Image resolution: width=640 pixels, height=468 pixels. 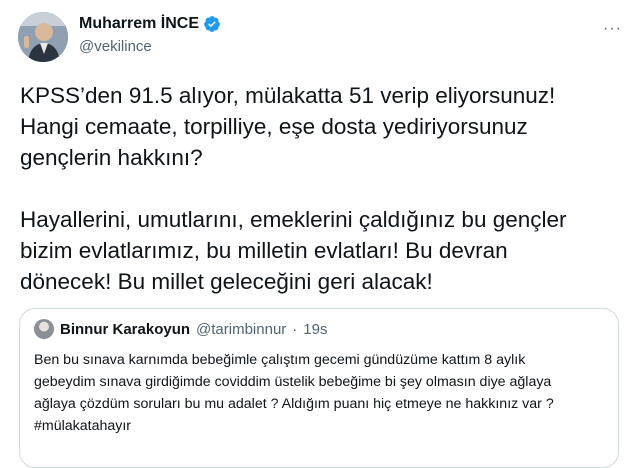 I want to click on quoted-tweet-header: Binnur Karakoyun @tarimbinnur · 19s, so click(x=180, y=329).